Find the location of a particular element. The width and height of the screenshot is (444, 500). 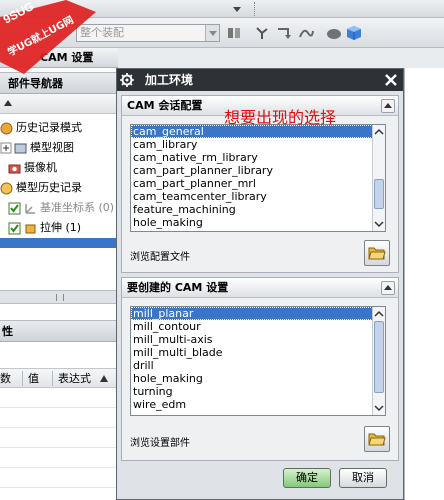

annotation-note: 想要出现的选择 is located at coordinates (280, 117).